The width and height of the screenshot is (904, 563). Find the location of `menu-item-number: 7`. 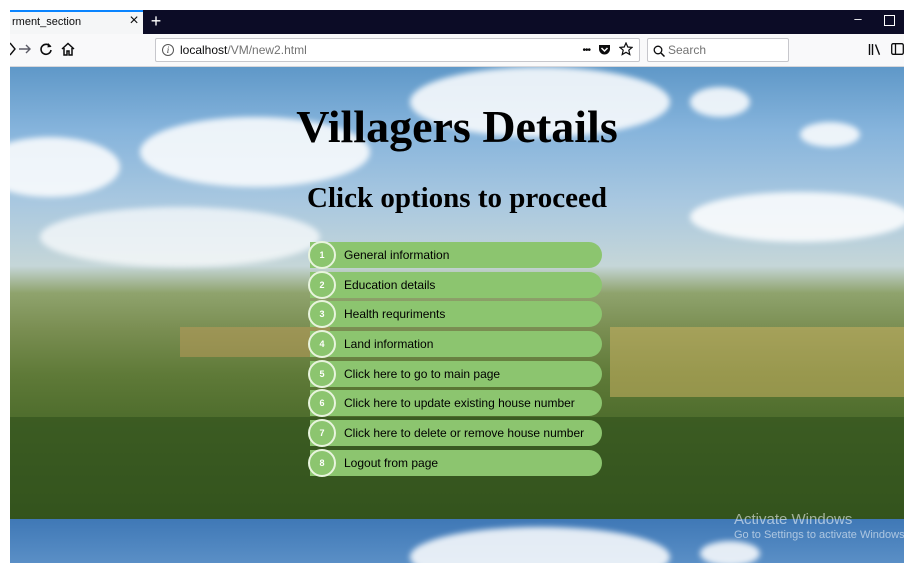

menu-item-number: 7 is located at coordinates (322, 433).